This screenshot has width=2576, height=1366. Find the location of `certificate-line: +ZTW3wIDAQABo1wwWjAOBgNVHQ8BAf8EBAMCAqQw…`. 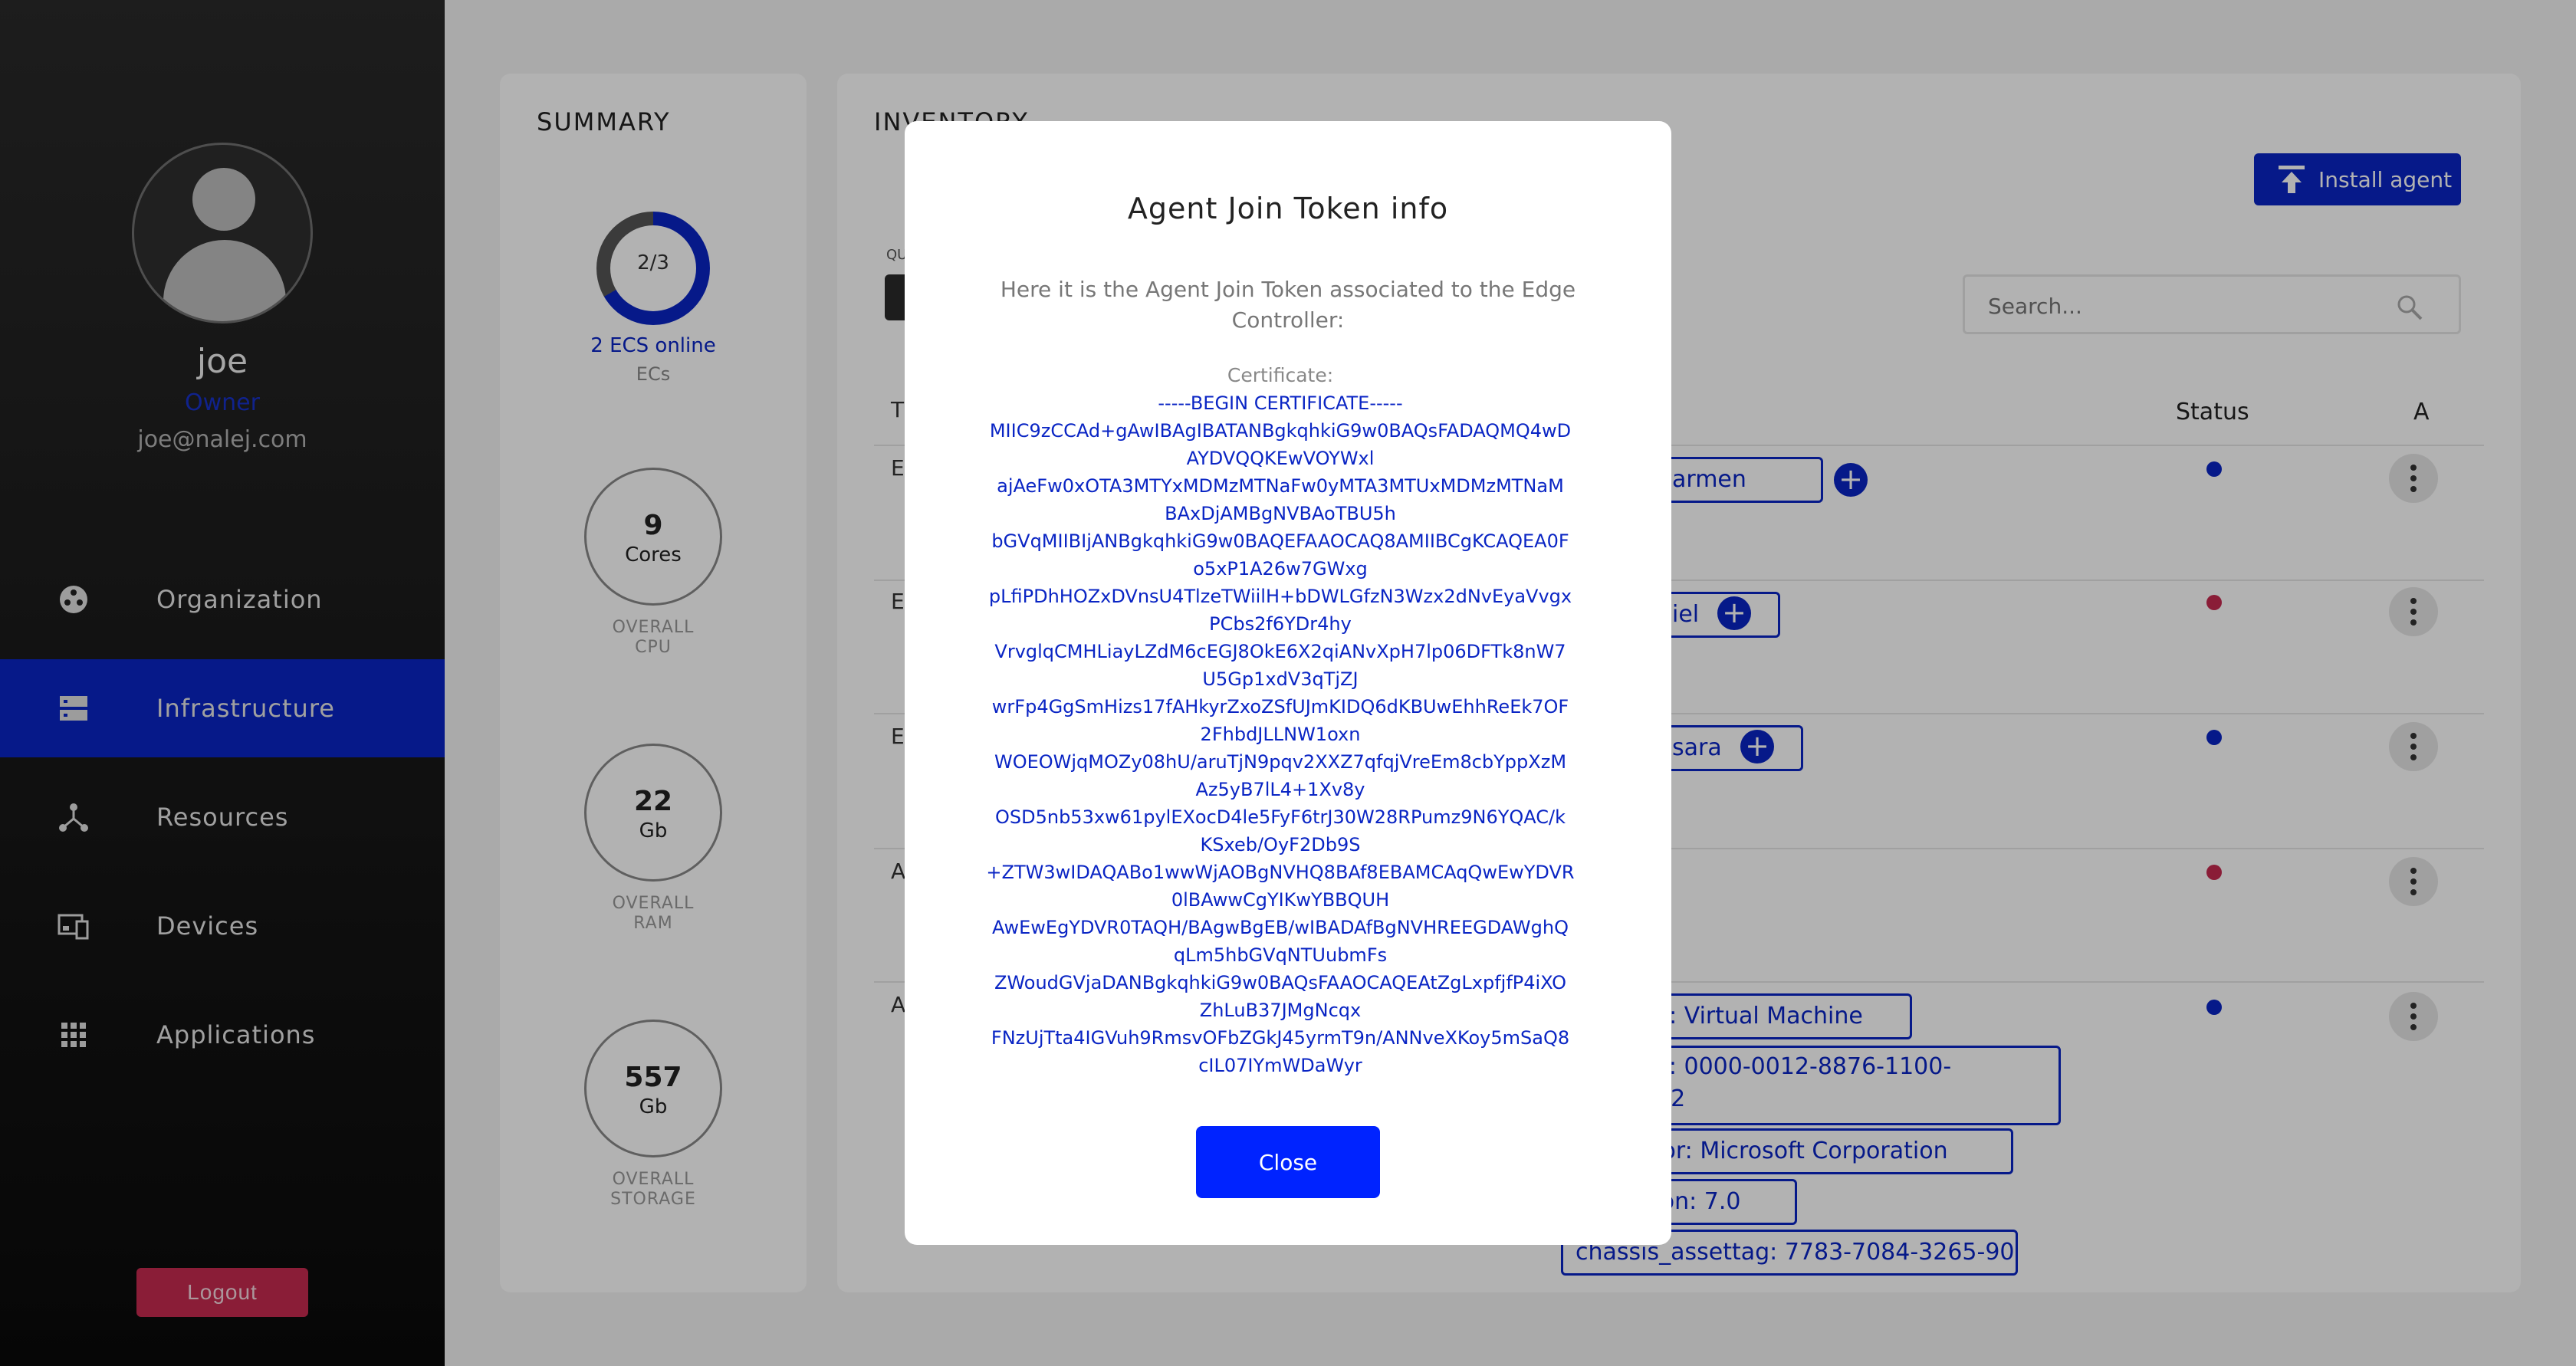

certificate-line: +ZTW3wIDAQABo1wwWjAOBgNVHQ8BAf8EBAMCAqQw… is located at coordinates (1280, 872).